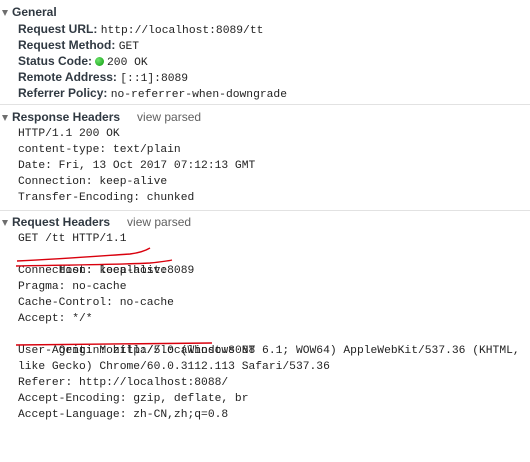 Image resolution: width=530 pixels, height=462 pixels. Describe the element at coordinates (159, 222) in the screenshot. I see `request-view-parsed-link: view parsed` at that location.